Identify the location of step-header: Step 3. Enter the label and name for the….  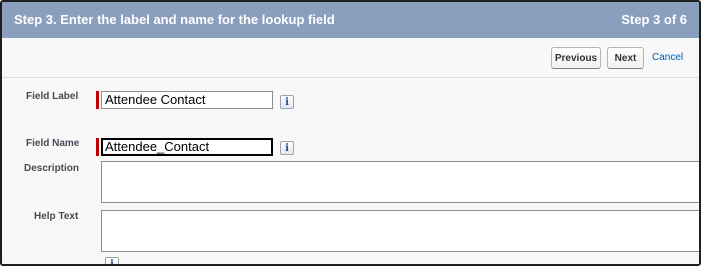
(350, 20).